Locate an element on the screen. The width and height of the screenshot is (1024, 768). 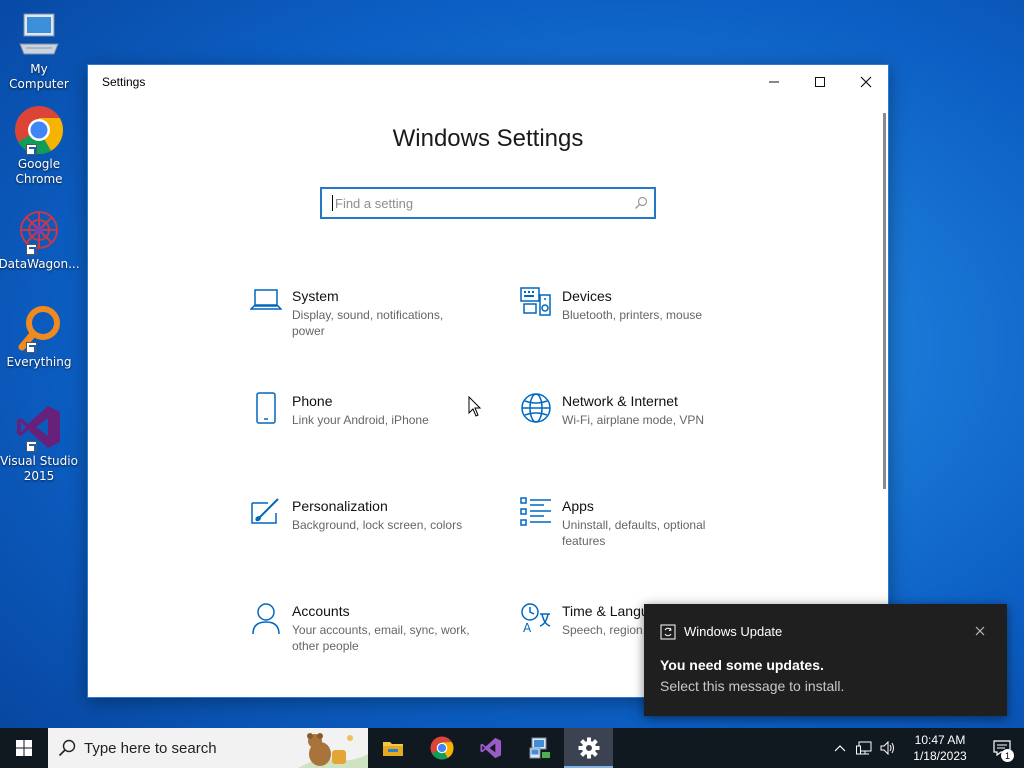
tile-devices: Devices Bluetooth, printers, mouse is located at coordinates (627, 322).